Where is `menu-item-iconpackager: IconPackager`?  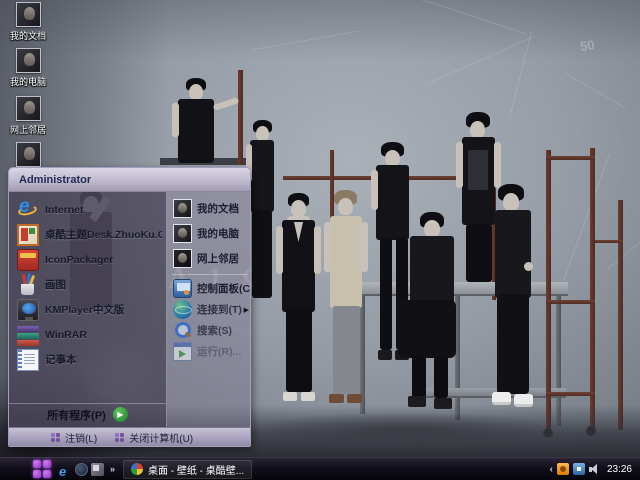
menu-item-iconpackager: IconPackager is located at coordinates (87, 259).